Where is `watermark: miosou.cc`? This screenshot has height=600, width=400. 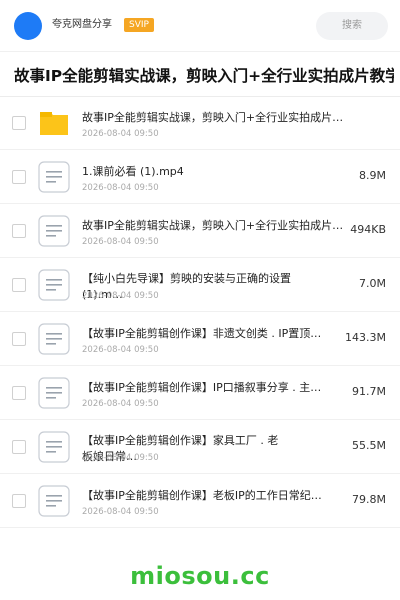 watermark: miosou.cc is located at coordinates (200, 576).